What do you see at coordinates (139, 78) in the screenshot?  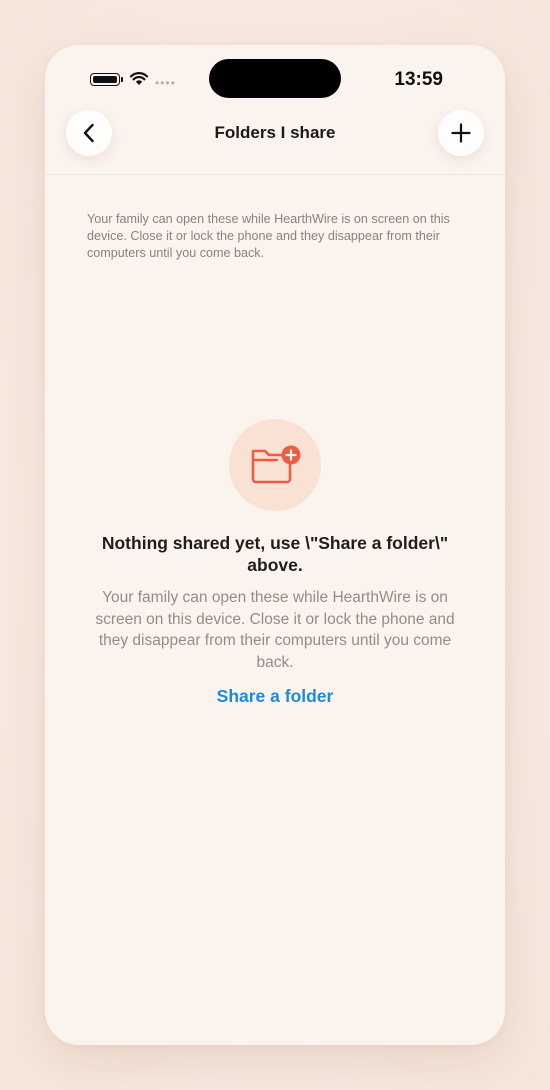 I see `wifi-icon` at bounding box center [139, 78].